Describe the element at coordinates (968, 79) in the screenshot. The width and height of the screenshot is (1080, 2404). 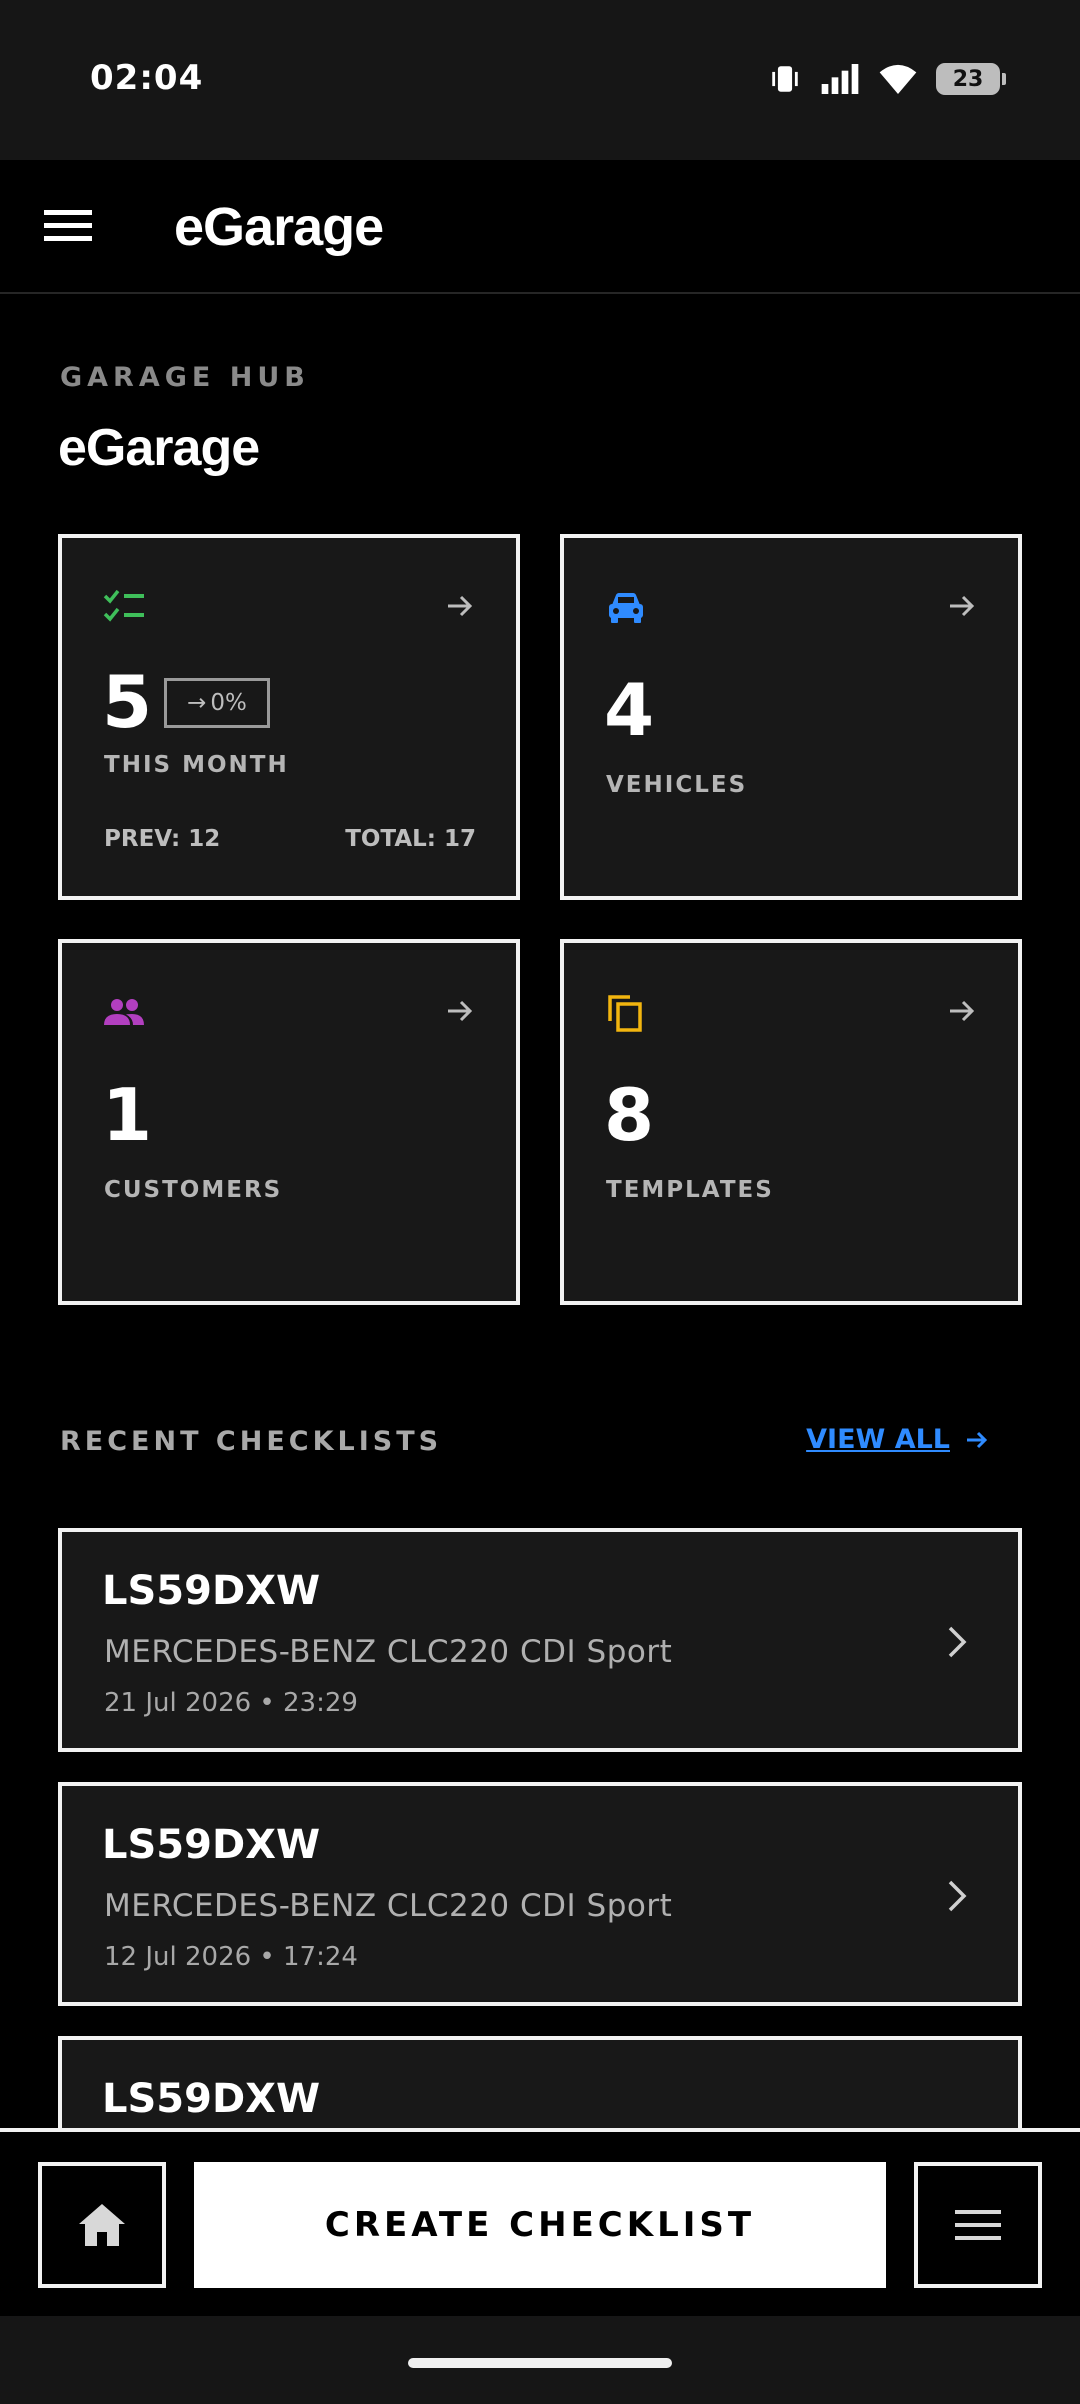
I see `battery-level: 23` at that location.